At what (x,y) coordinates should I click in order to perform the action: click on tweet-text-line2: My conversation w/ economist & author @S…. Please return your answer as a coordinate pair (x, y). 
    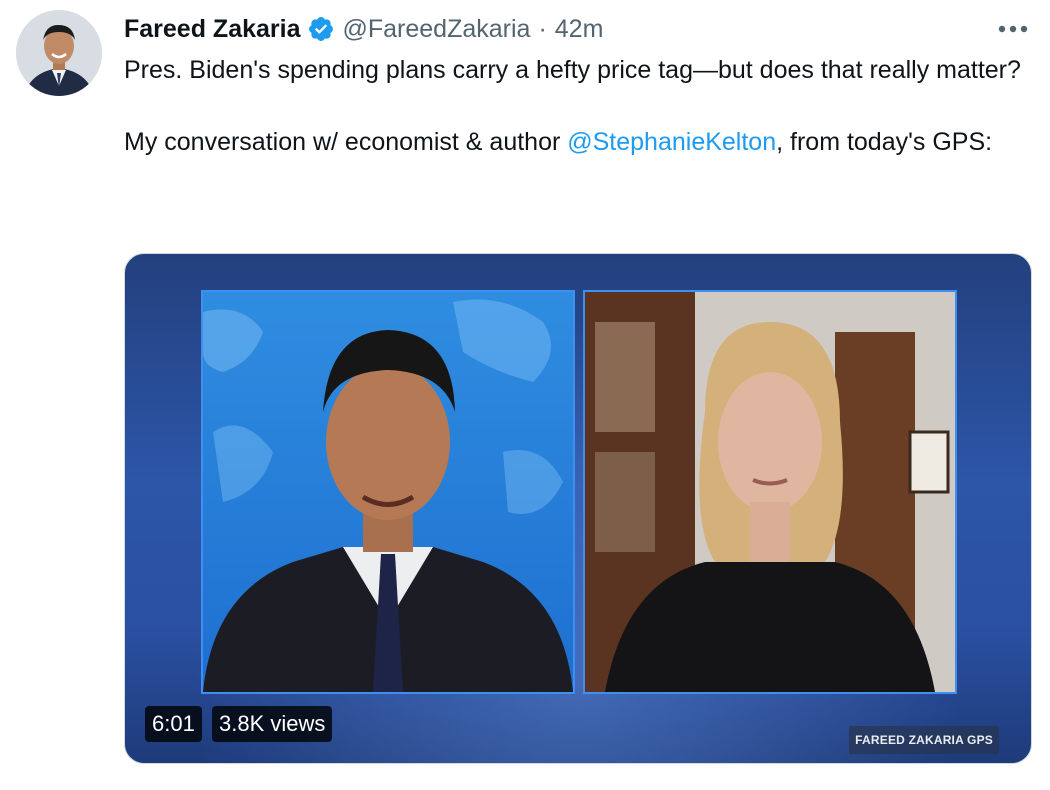
    Looking at the image, I should click on (574, 142).